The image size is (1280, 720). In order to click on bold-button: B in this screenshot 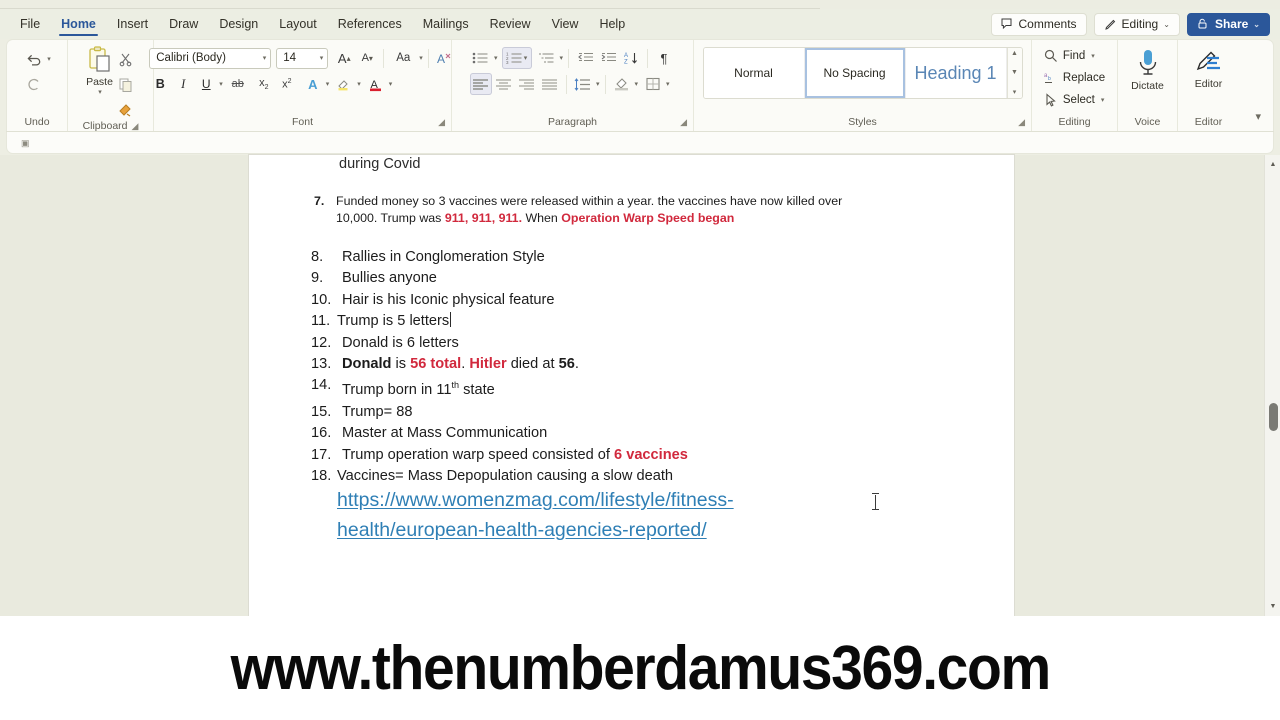, I will do `click(160, 84)`.